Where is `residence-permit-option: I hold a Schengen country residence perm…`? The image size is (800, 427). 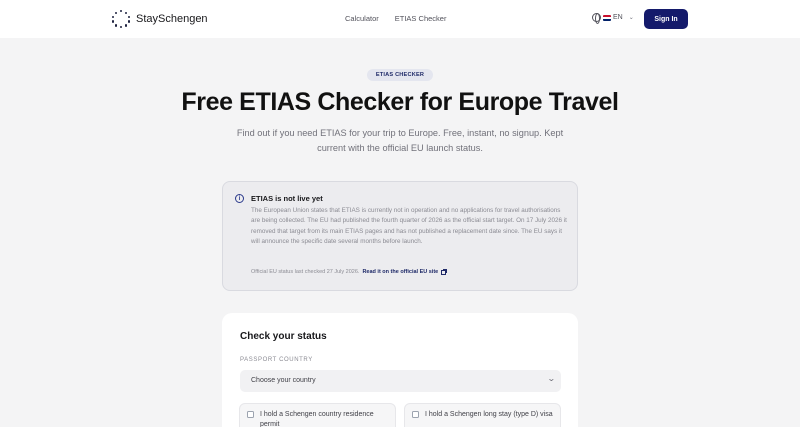 residence-permit-option: I hold a Schengen country residence perm… is located at coordinates (317, 415).